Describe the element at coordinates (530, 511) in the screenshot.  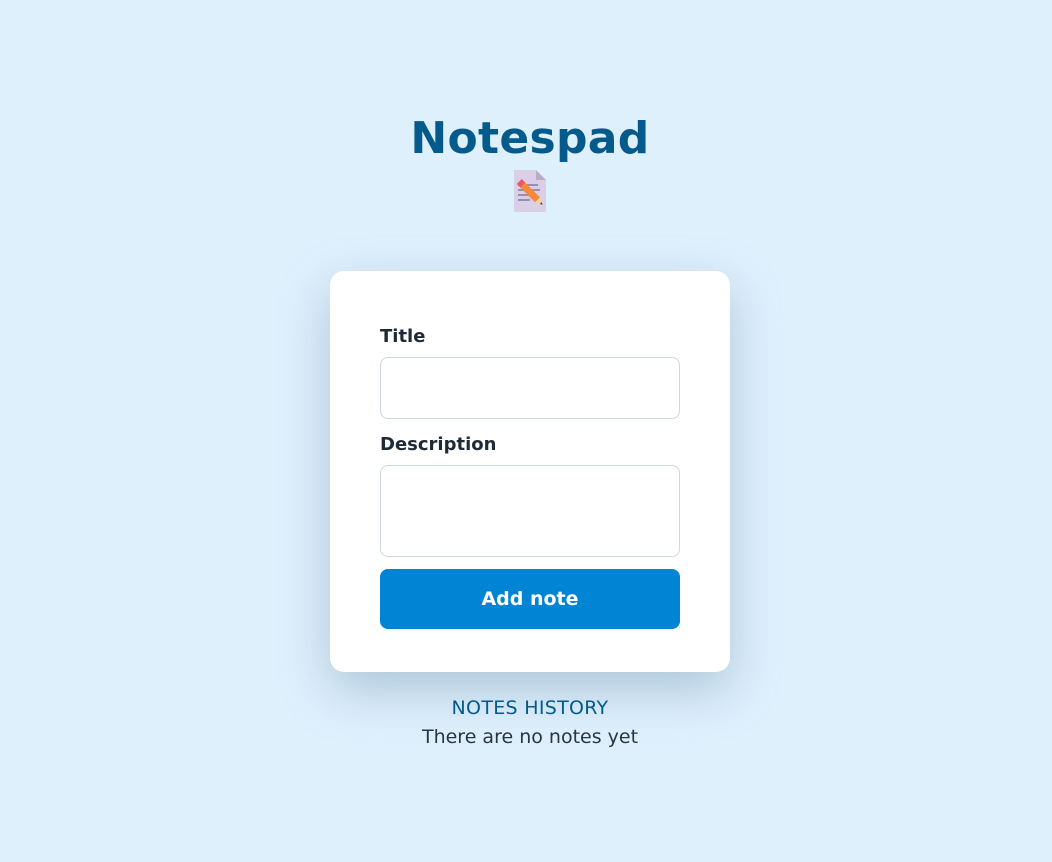
I see `description-input` at that location.